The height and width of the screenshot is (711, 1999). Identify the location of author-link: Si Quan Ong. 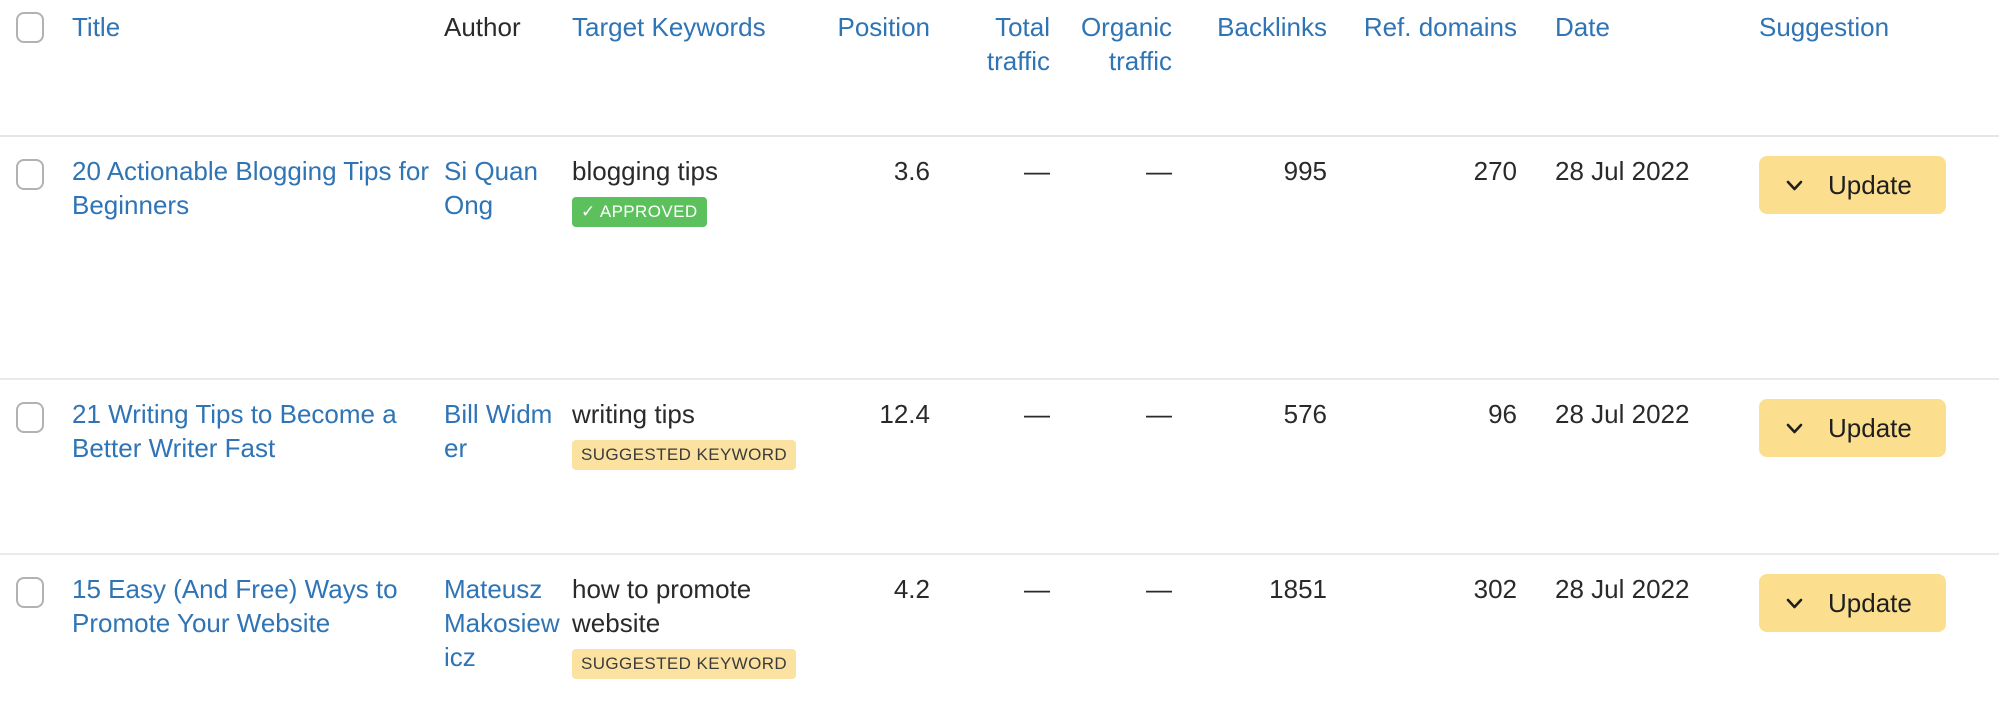
(503, 188).